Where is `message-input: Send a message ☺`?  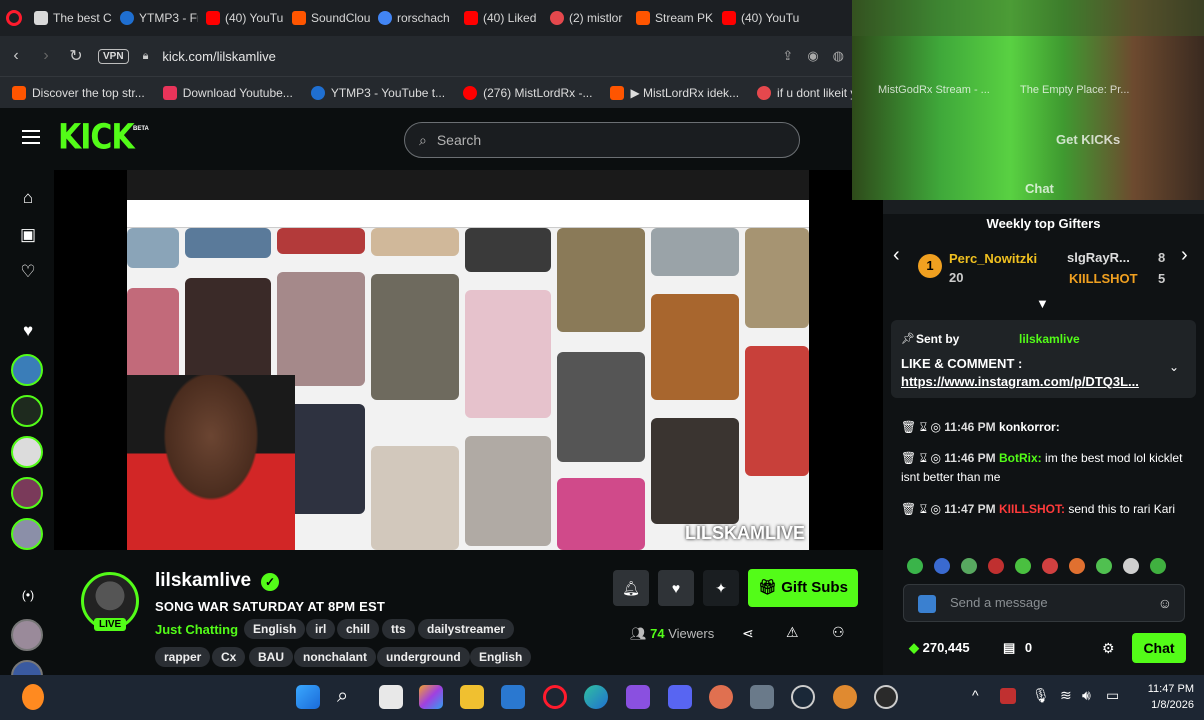 message-input: Send a message ☺ is located at coordinates (1044, 603).